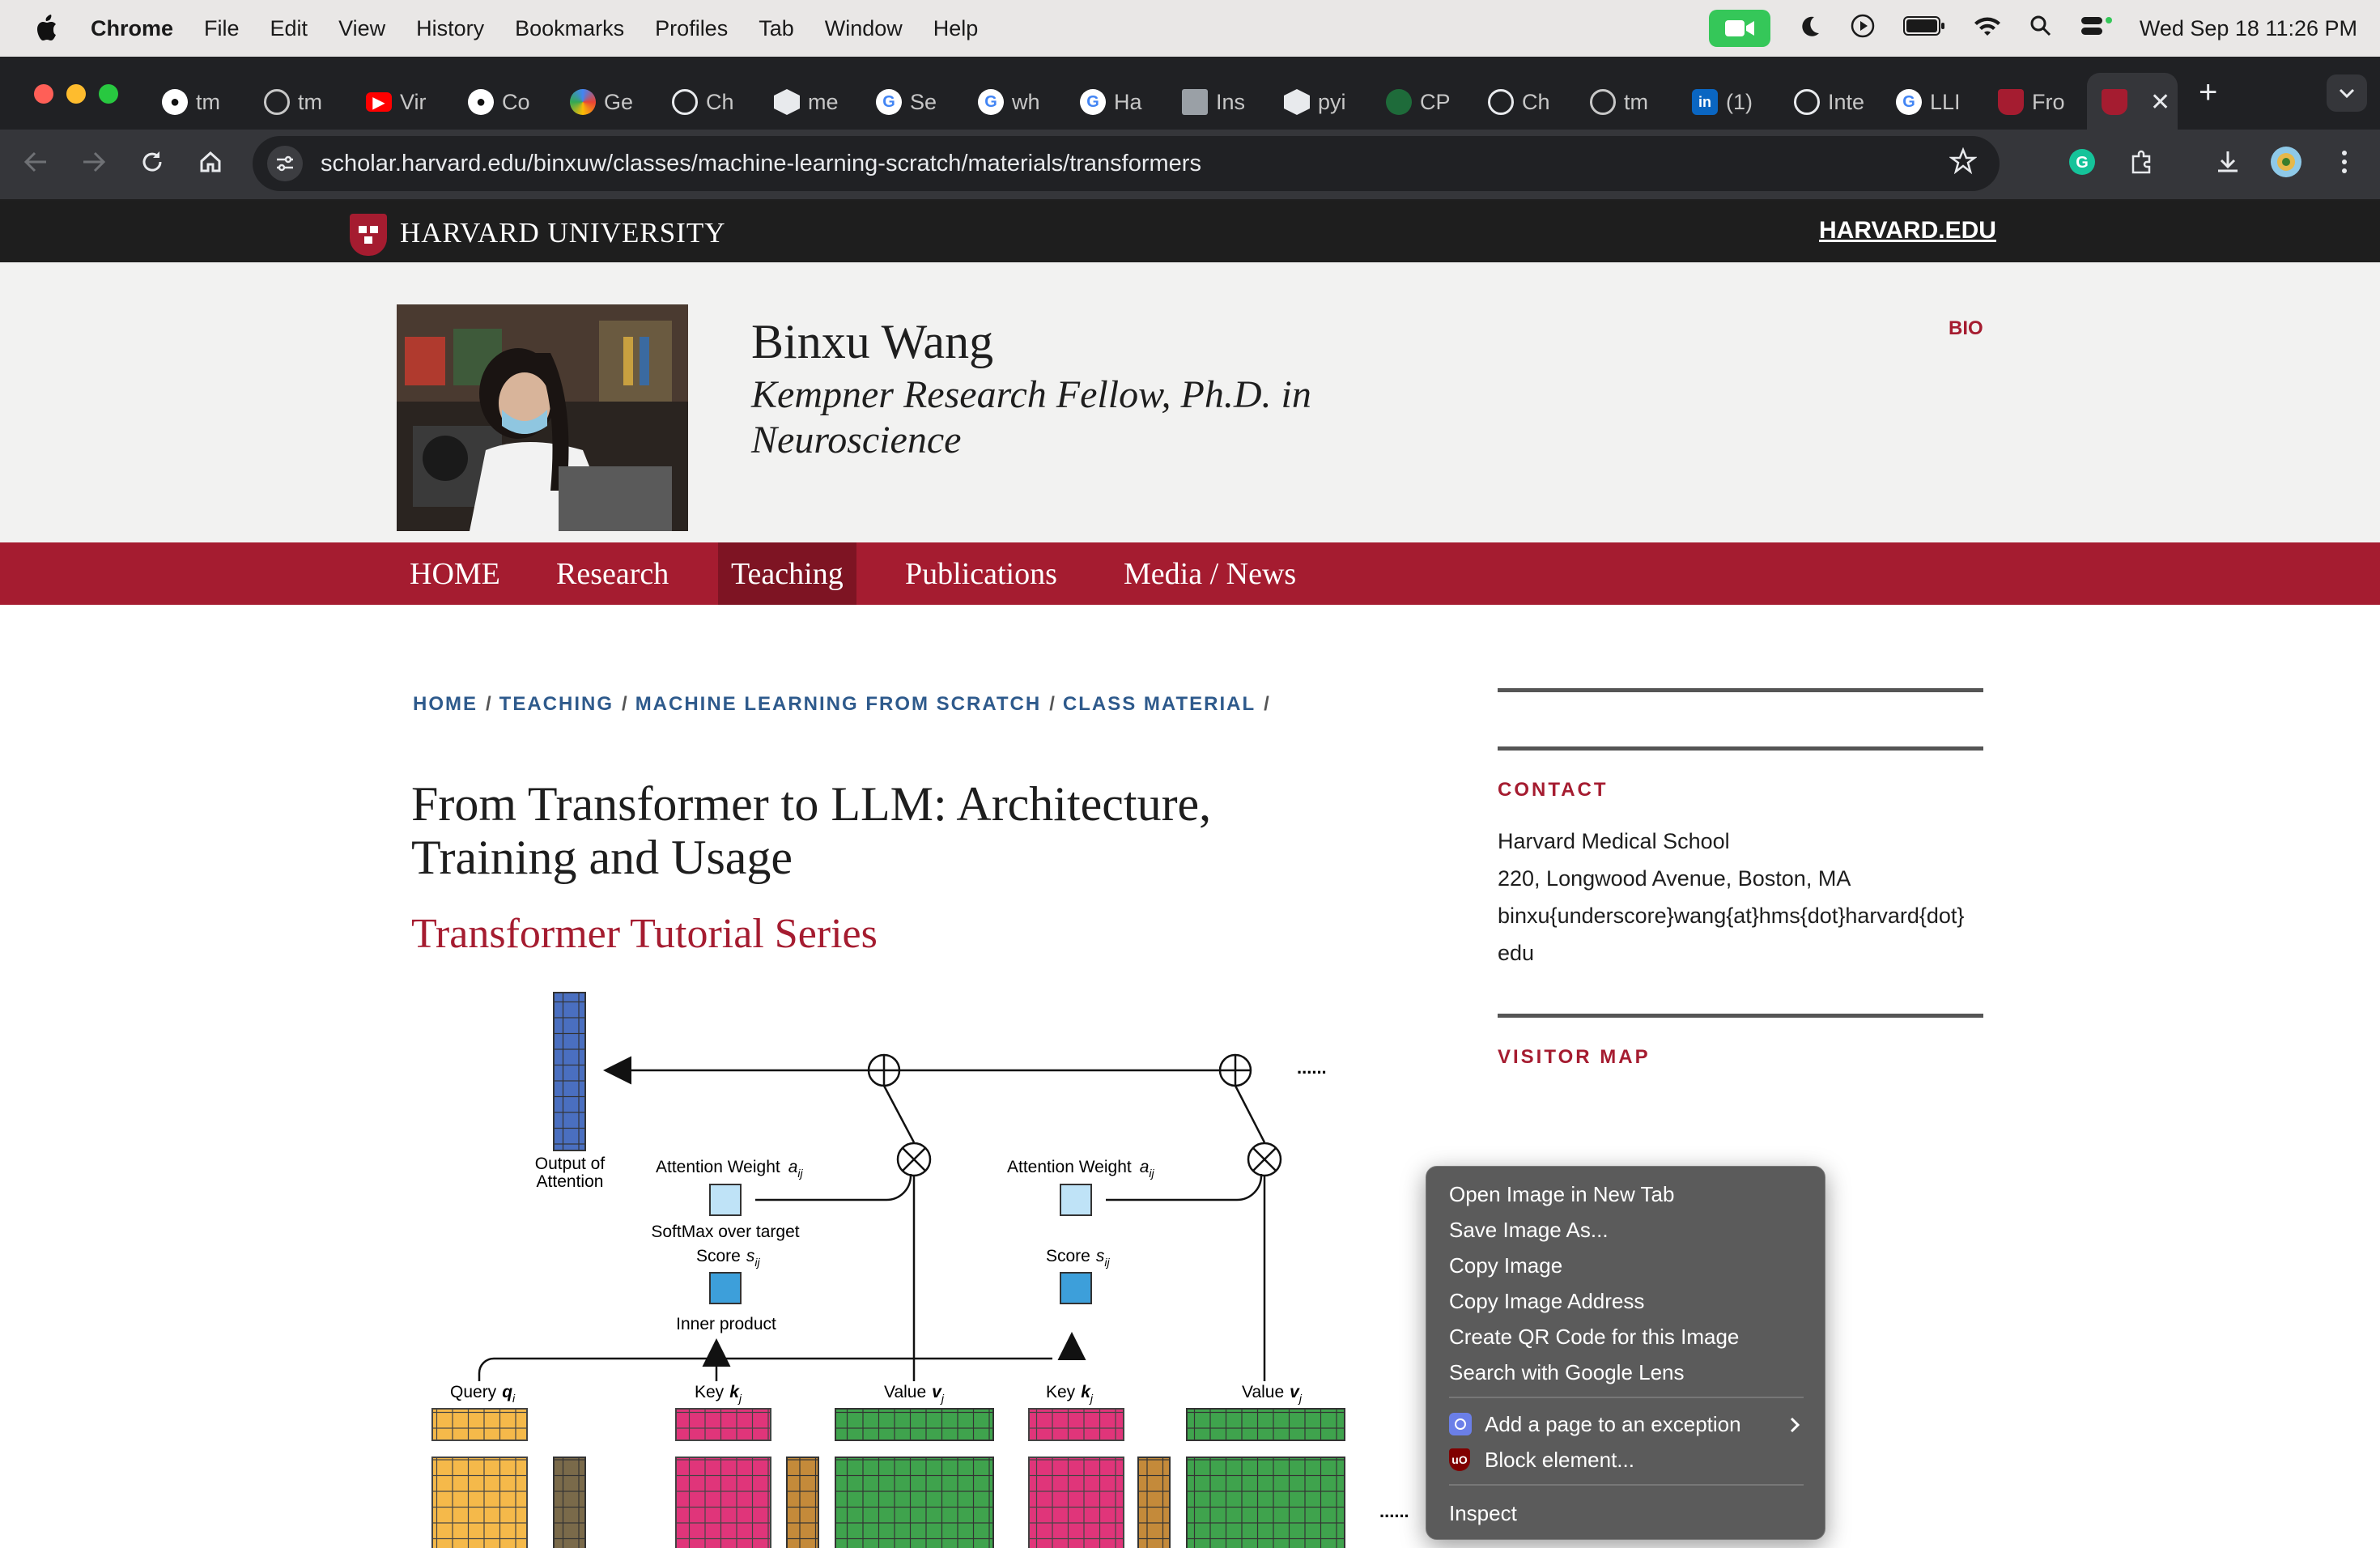 This screenshot has height=1548, width=2380. What do you see at coordinates (563, 233) in the screenshot?
I see `harvard-logo-text: HARVARD UNIVERSITY` at bounding box center [563, 233].